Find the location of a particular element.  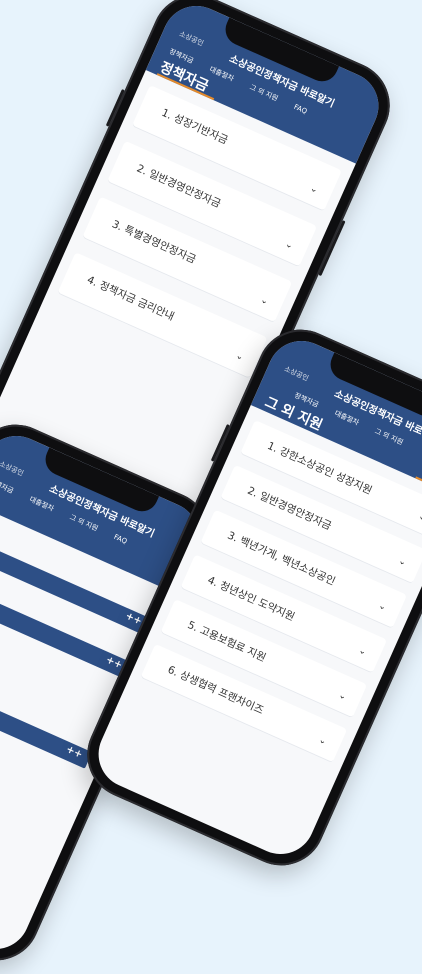

expand-icon: ++ is located at coordinates (74, 752).